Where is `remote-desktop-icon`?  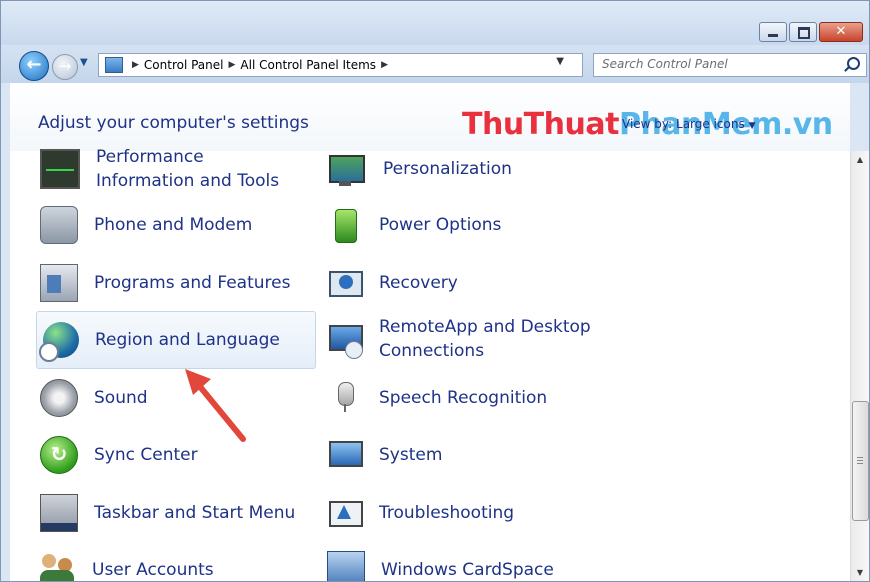 remote-desktop-icon is located at coordinates (345, 340).